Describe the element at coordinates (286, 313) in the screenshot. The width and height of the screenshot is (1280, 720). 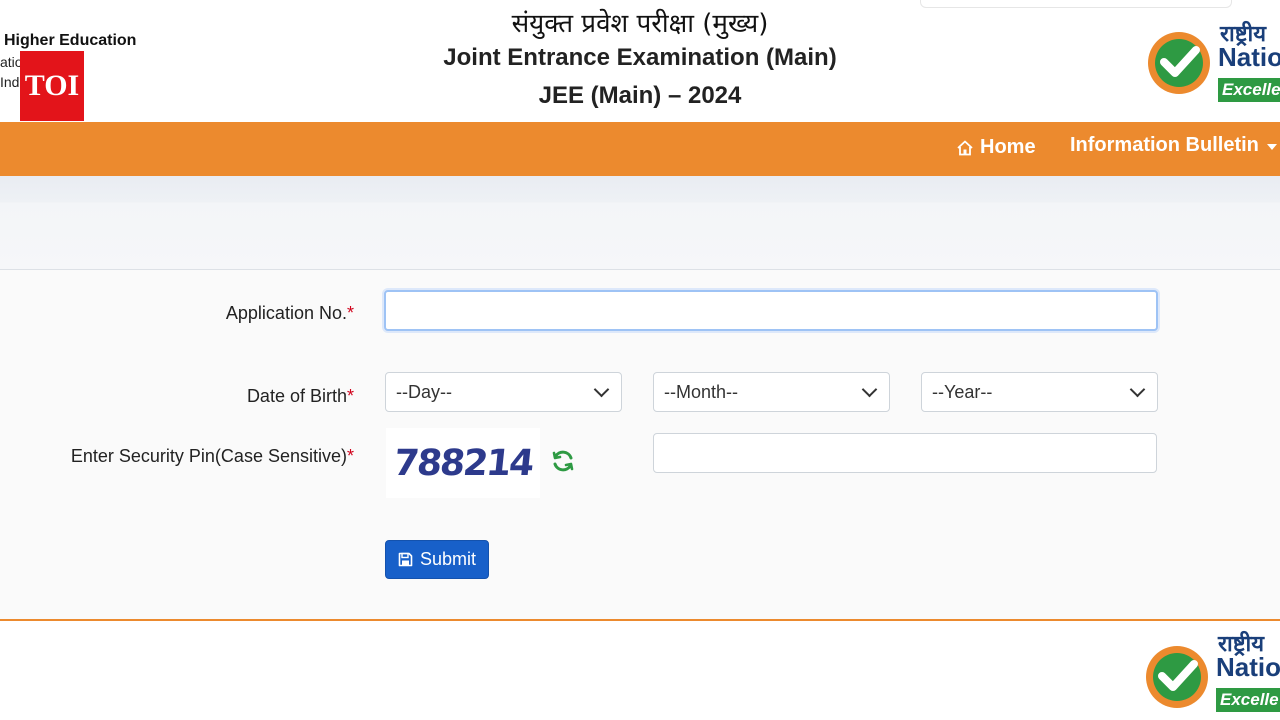
I see `application-no-label-text: Application No.` at that location.